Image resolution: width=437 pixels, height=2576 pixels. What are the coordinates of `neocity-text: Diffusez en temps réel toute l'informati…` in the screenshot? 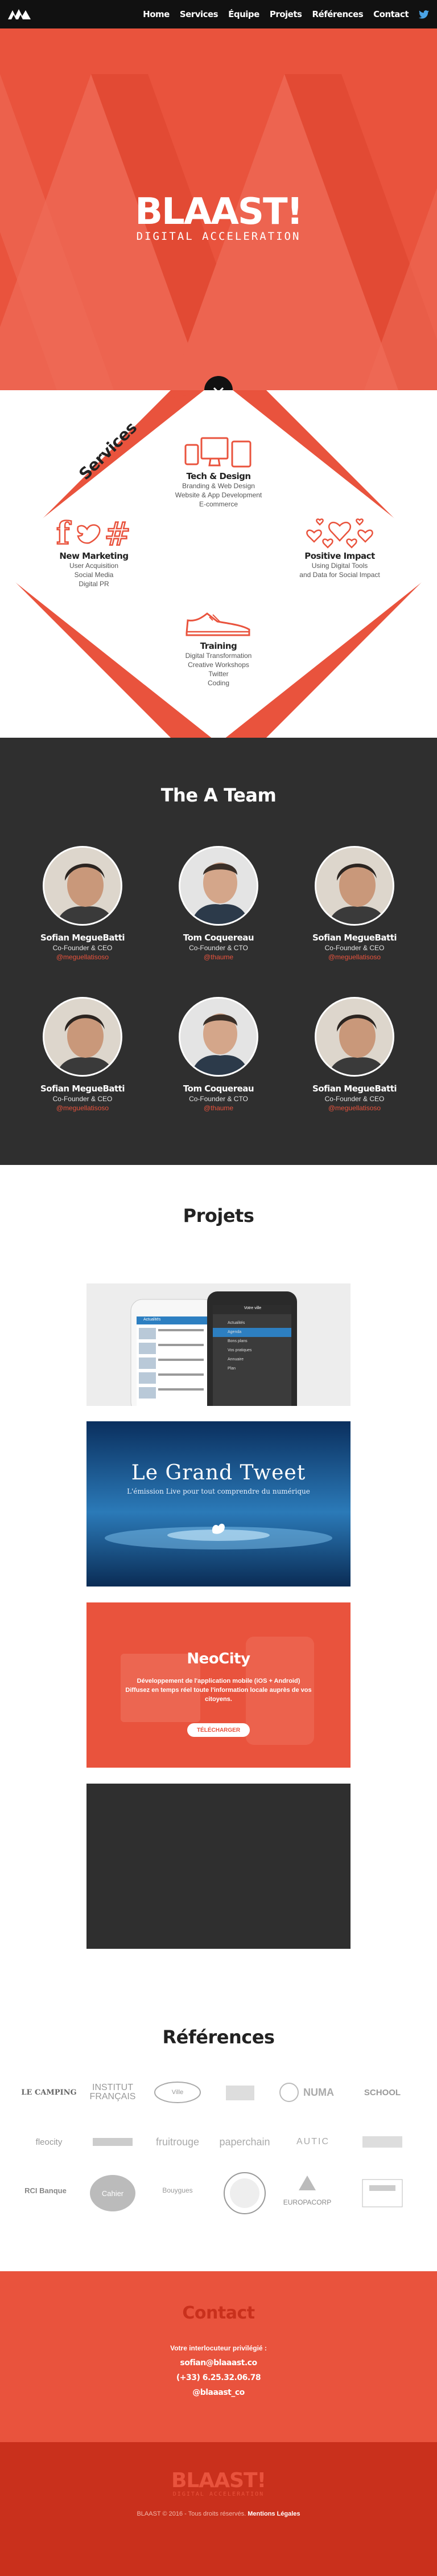 It's located at (218, 1695).